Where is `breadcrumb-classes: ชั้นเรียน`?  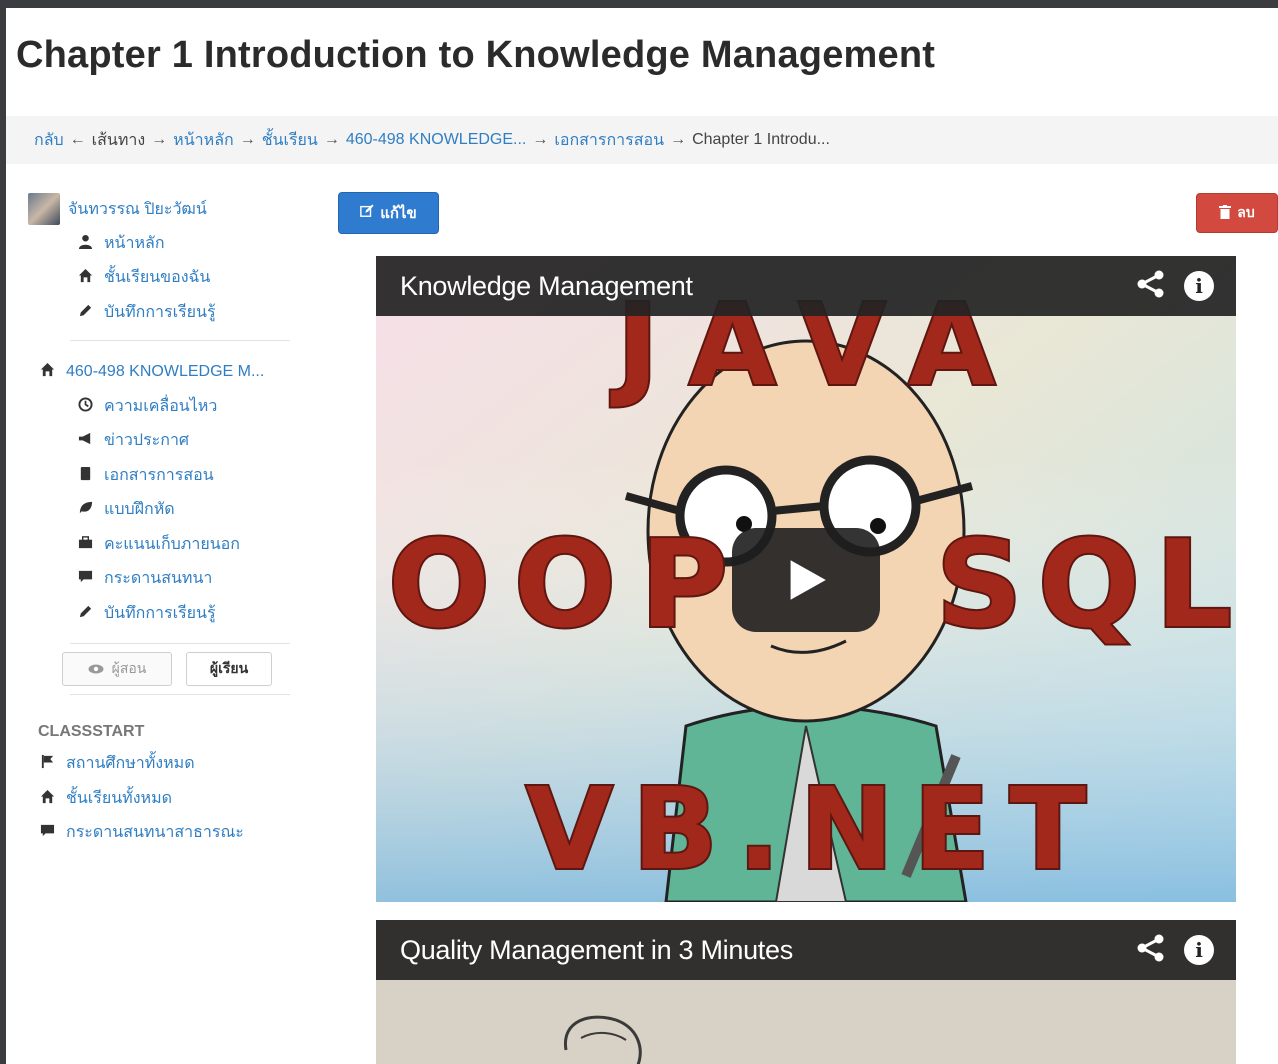 breadcrumb-classes: ชั้นเรียน is located at coordinates (290, 140).